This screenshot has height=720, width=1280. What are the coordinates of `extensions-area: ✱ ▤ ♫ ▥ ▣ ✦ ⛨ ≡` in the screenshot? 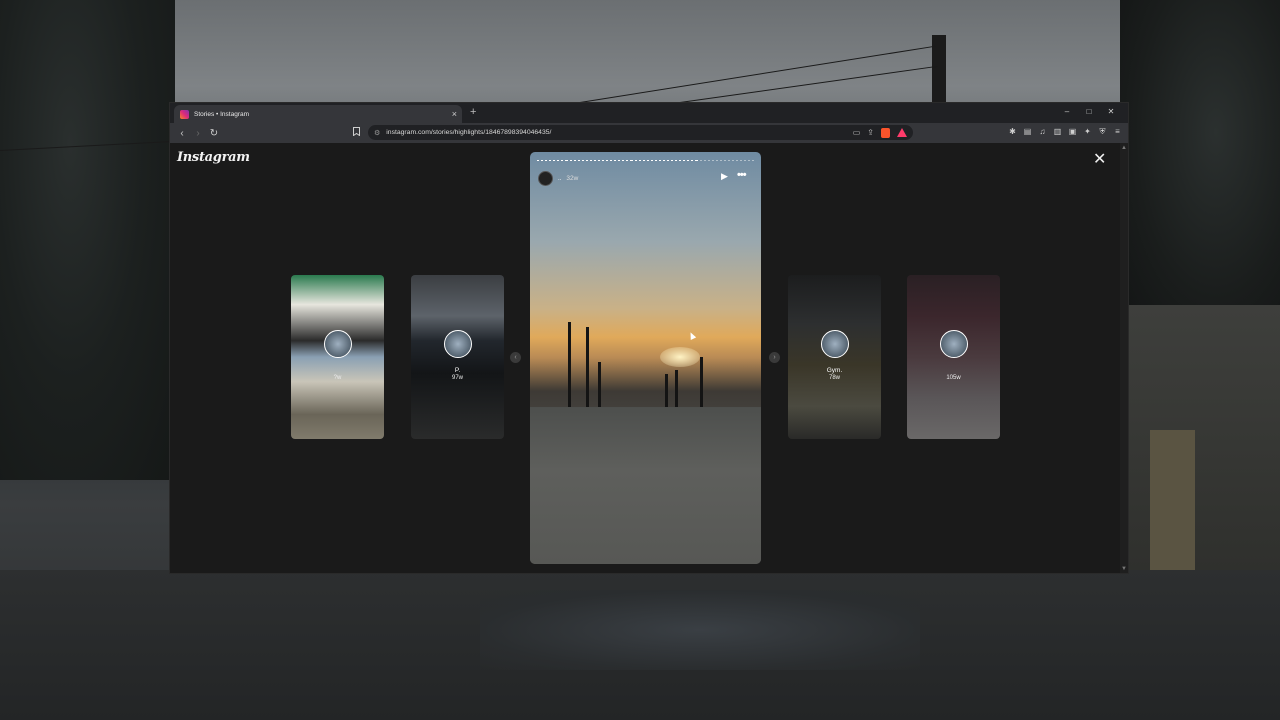 It's located at (1065, 132).